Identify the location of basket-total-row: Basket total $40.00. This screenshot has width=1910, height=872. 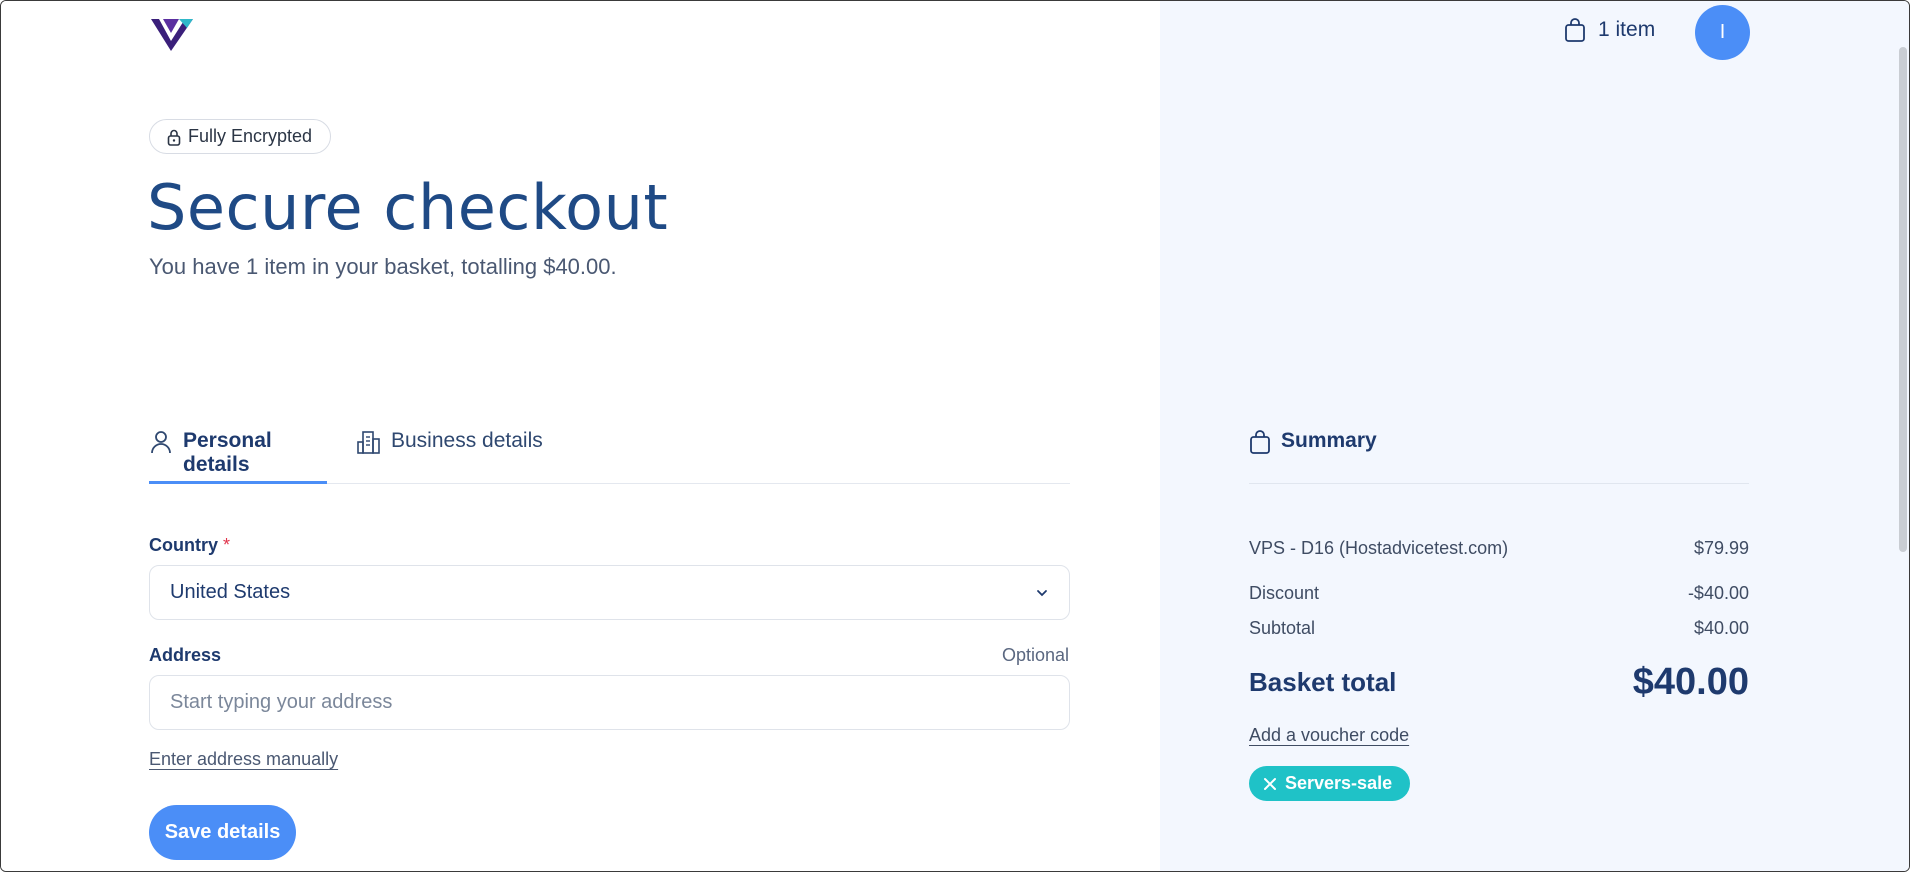
(1499, 682).